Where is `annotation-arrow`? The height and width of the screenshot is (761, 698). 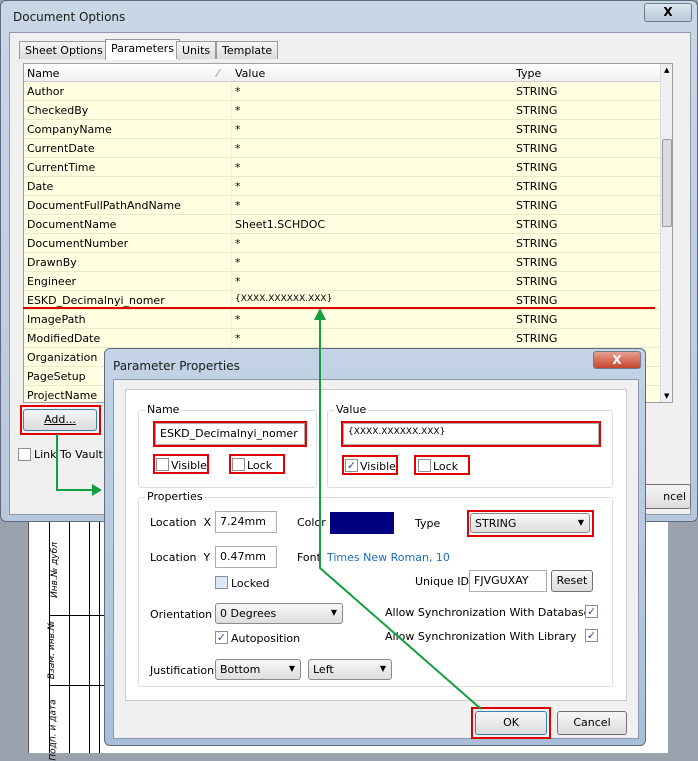
annotation-arrow is located at coordinates (398, 509).